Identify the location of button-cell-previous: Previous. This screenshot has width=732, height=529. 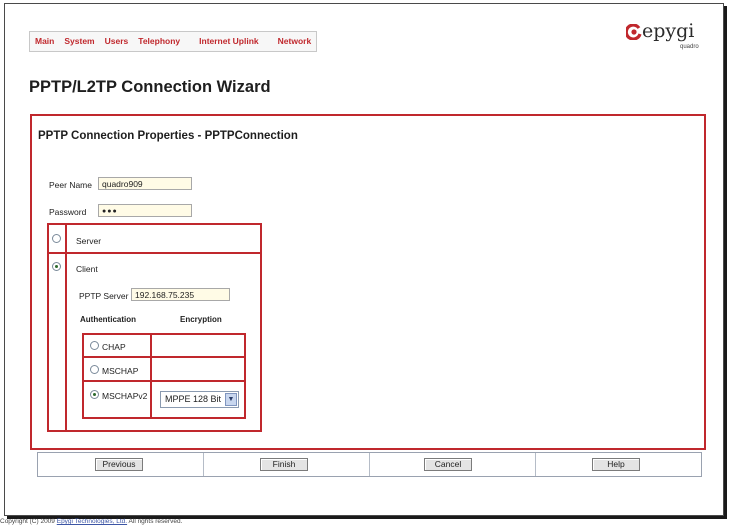
(121, 464).